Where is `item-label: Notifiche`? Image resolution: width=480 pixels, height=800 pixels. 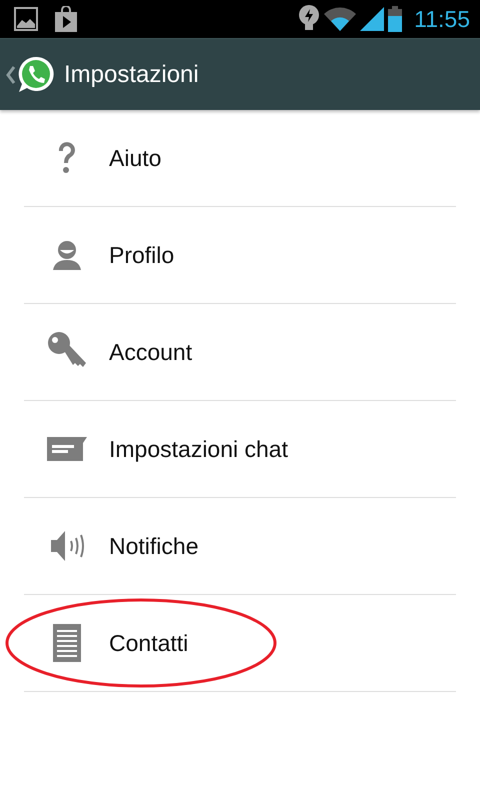
item-label: Notifiche is located at coordinates (153, 546).